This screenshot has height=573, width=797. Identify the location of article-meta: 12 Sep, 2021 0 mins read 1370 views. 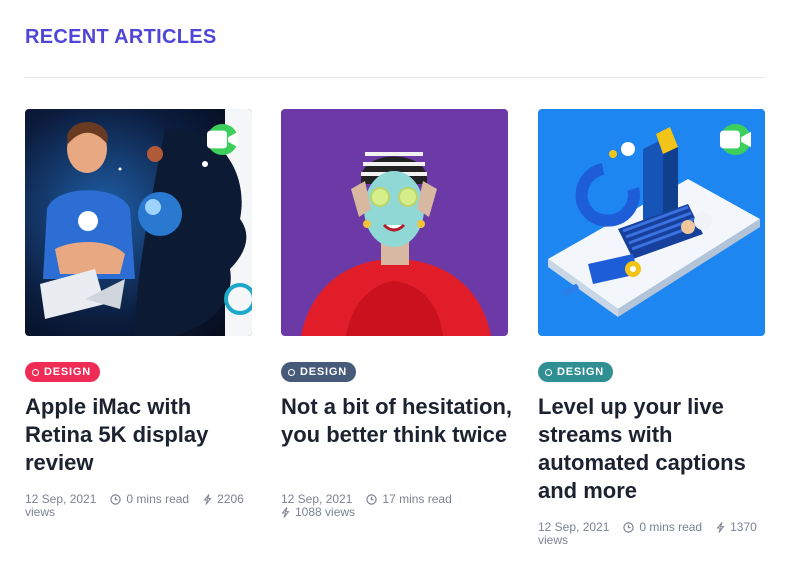
(654, 533).